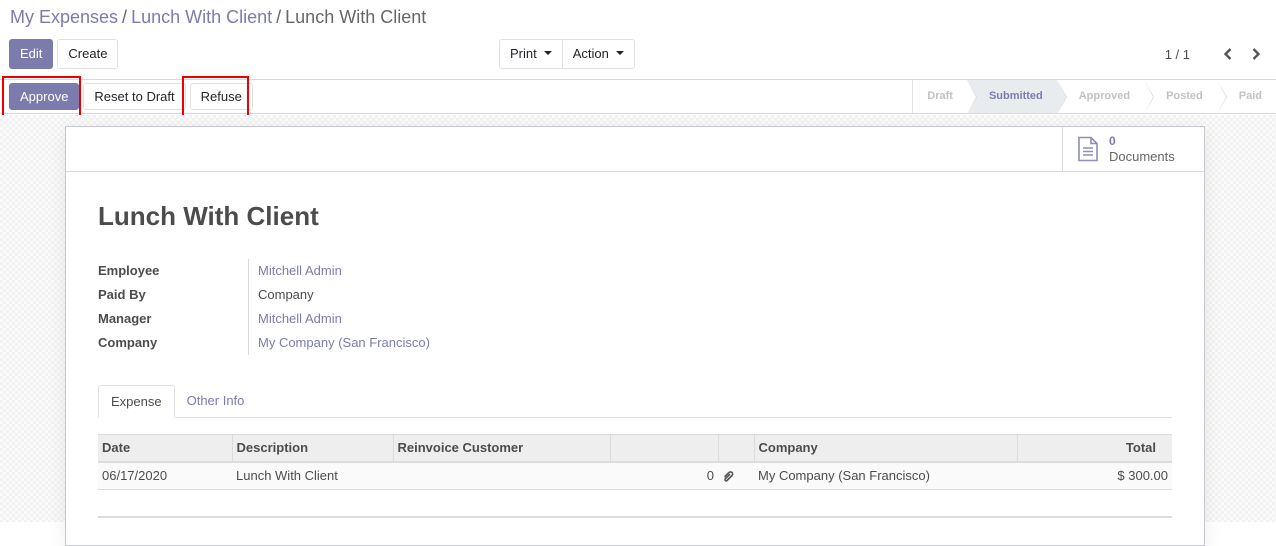  Describe the element at coordinates (208, 216) in the screenshot. I see `record-title: Lunch With Client` at that location.